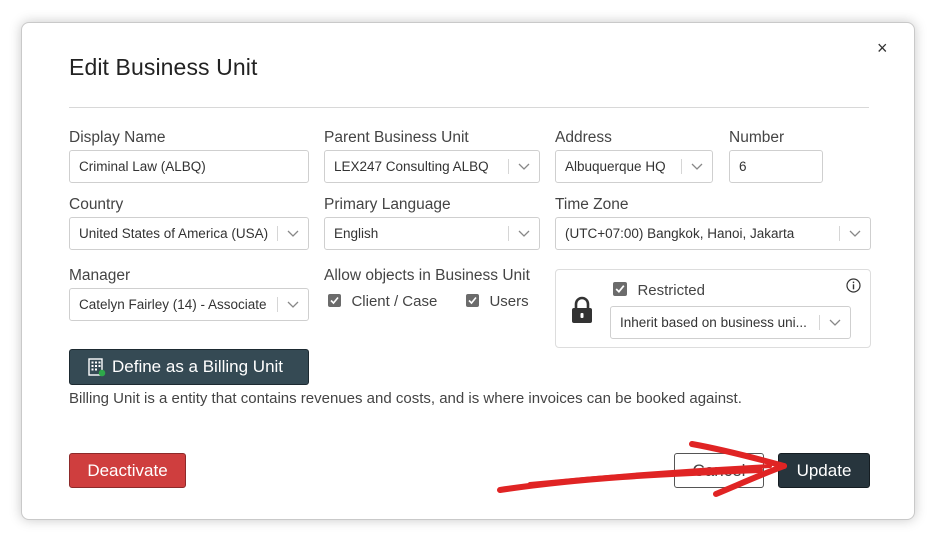  What do you see at coordinates (174, 233) in the screenshot?
I see `country-value: United States of America (USA)` at bounding box center [174, 233].